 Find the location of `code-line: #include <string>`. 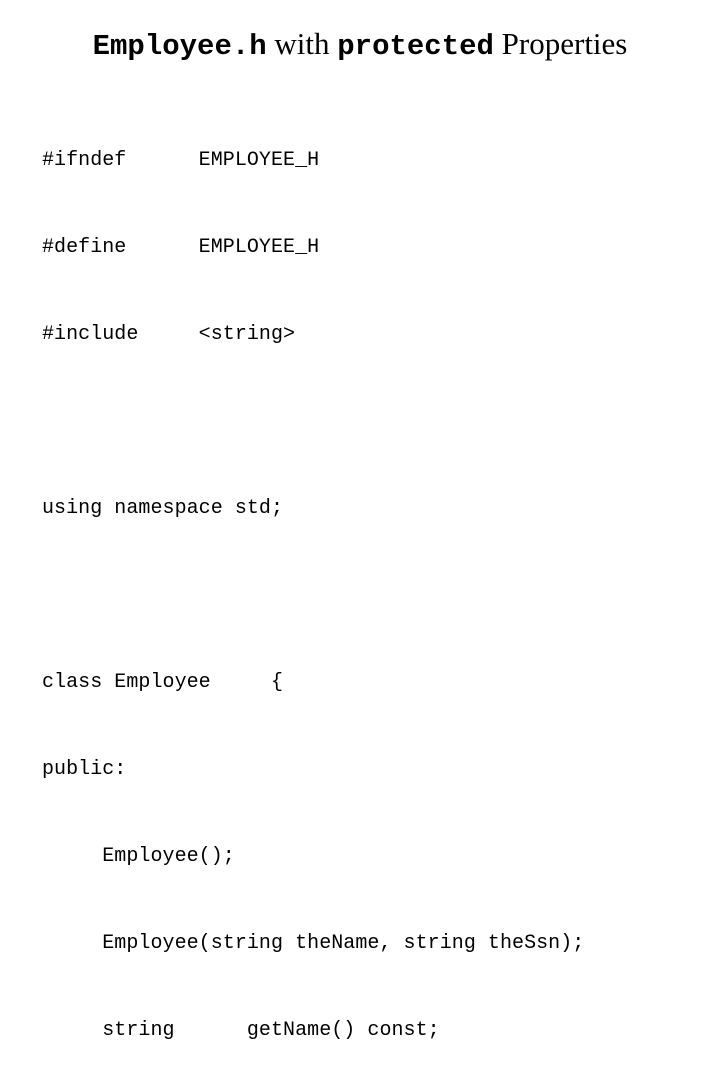

code-line: #include <string> is located at coordinates (169, 334).